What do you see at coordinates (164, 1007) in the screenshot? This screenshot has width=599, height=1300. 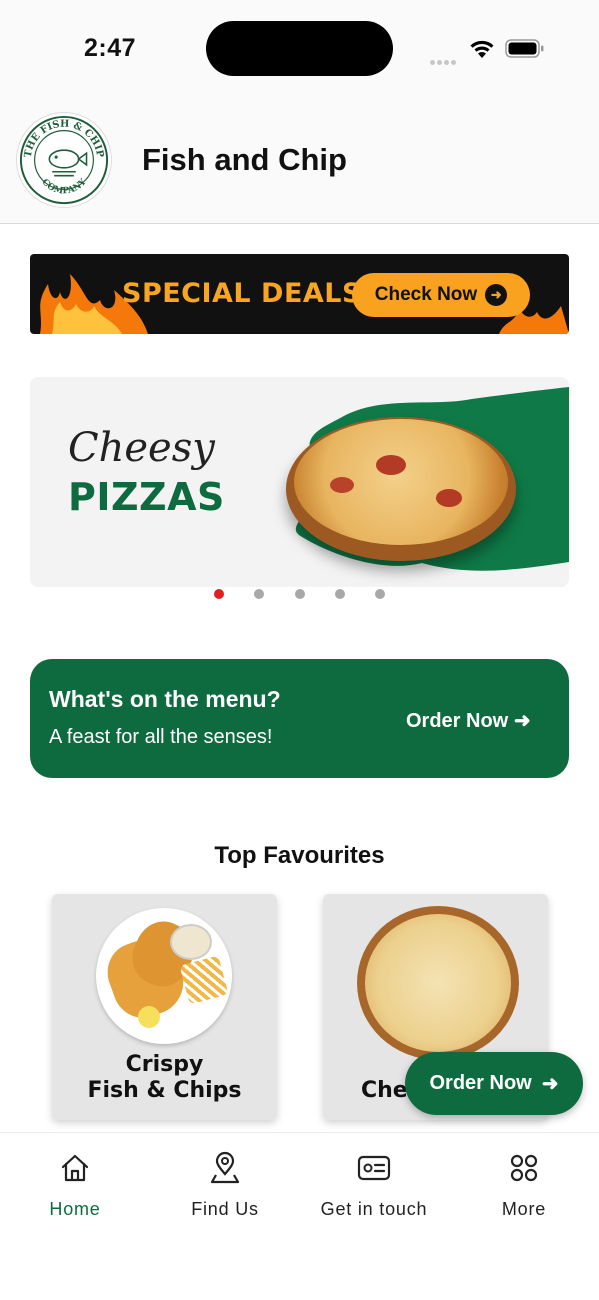 I see `favourite-card-fish-chips: Crispy Fish & Chips` at bounding box center [164, 1007].